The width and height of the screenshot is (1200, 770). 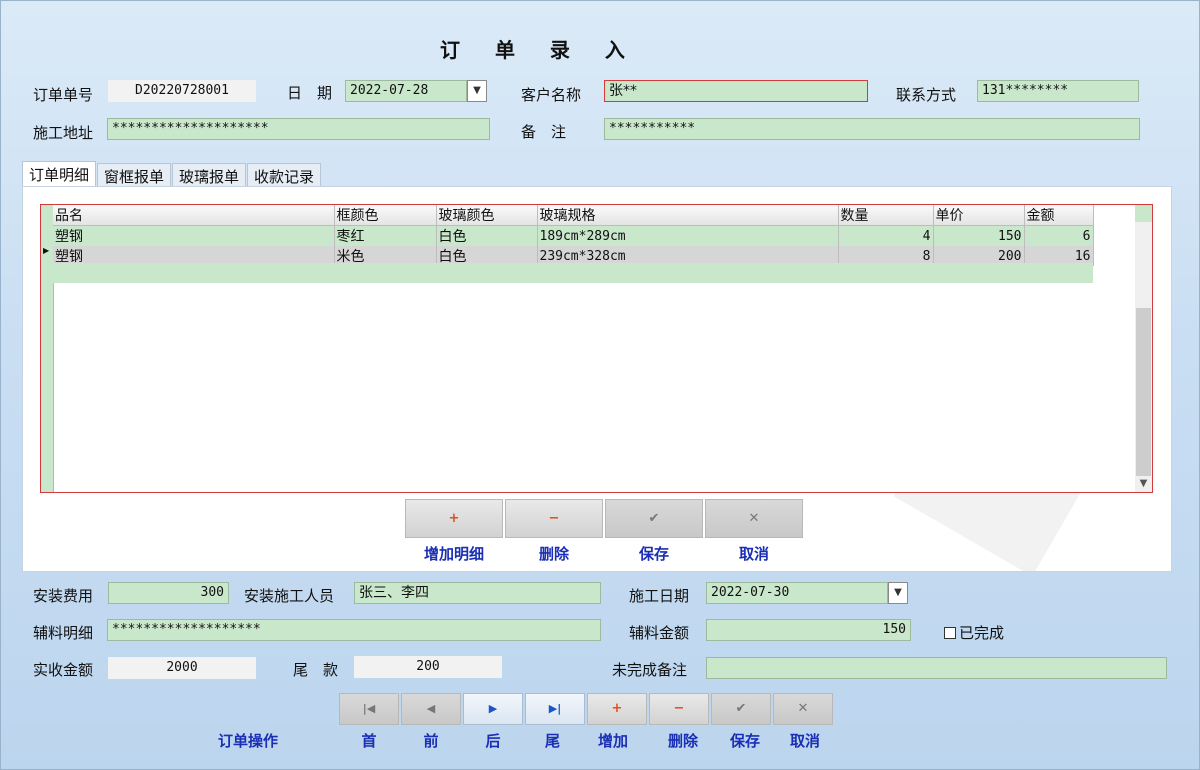 What do you see at coordinates (926, 95) in the screenshot?
I see `contact-label: 联系方式` at bounding box center [926, 95].